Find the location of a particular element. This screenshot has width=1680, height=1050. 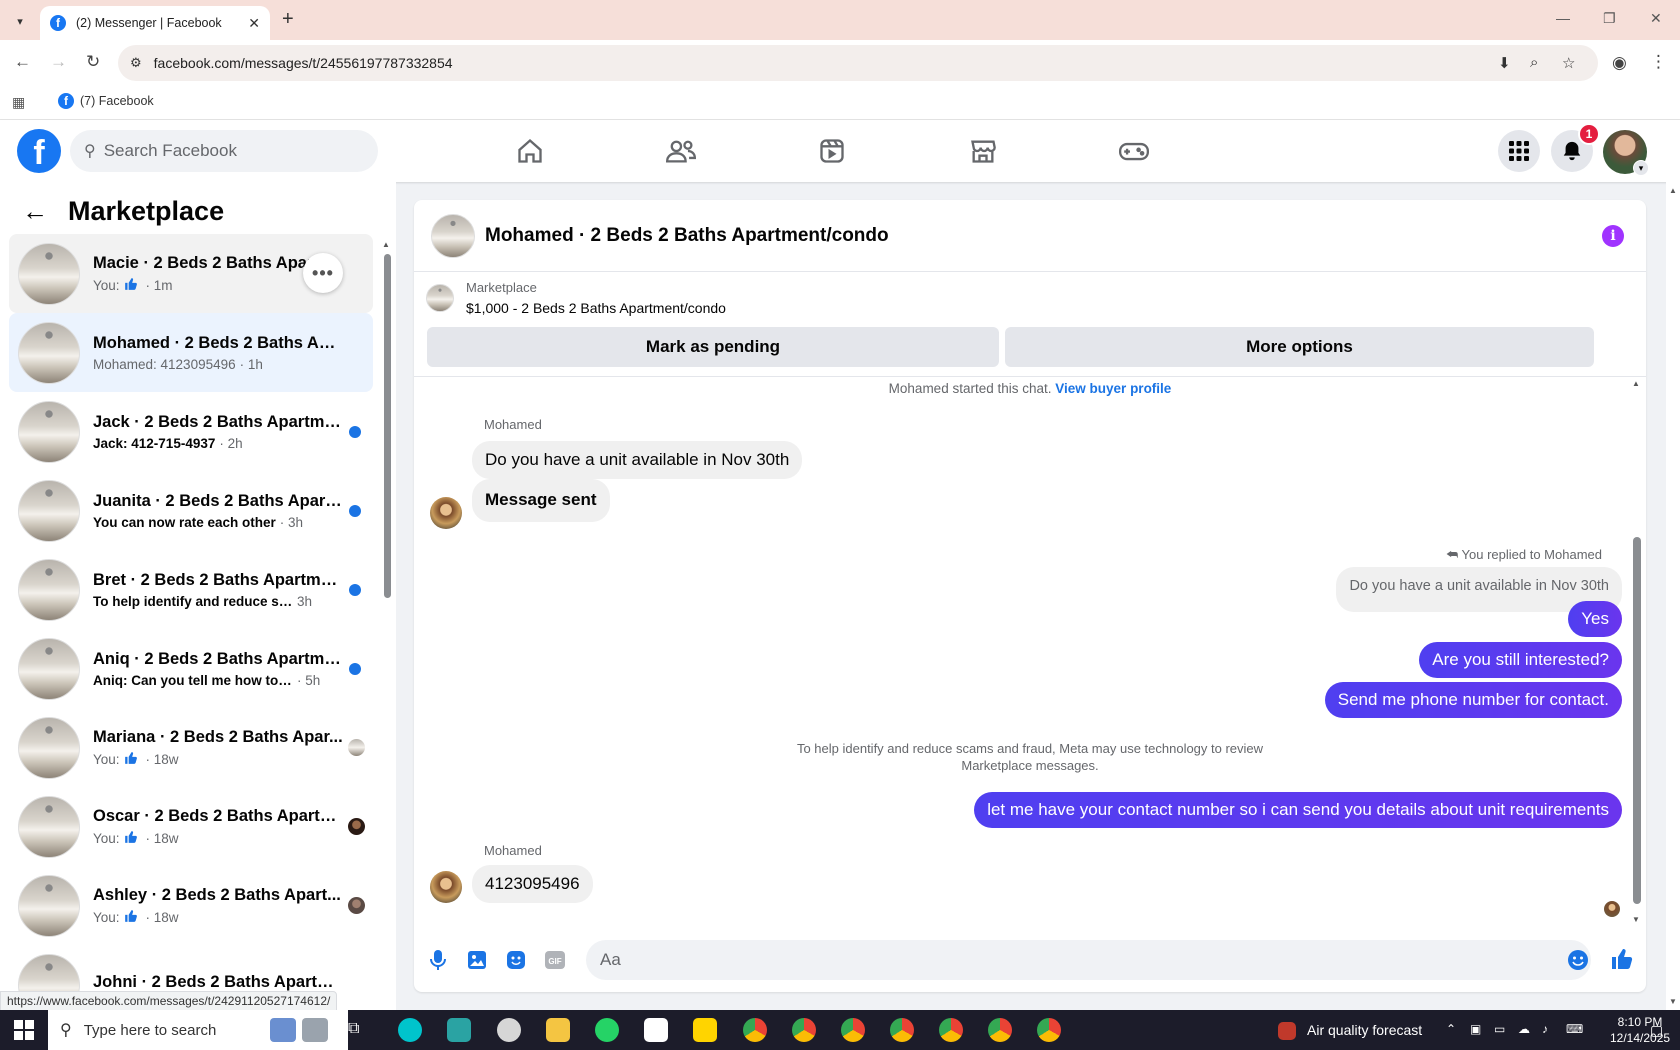

account-avatar: ▾ is located at coordinates (1626, 153).